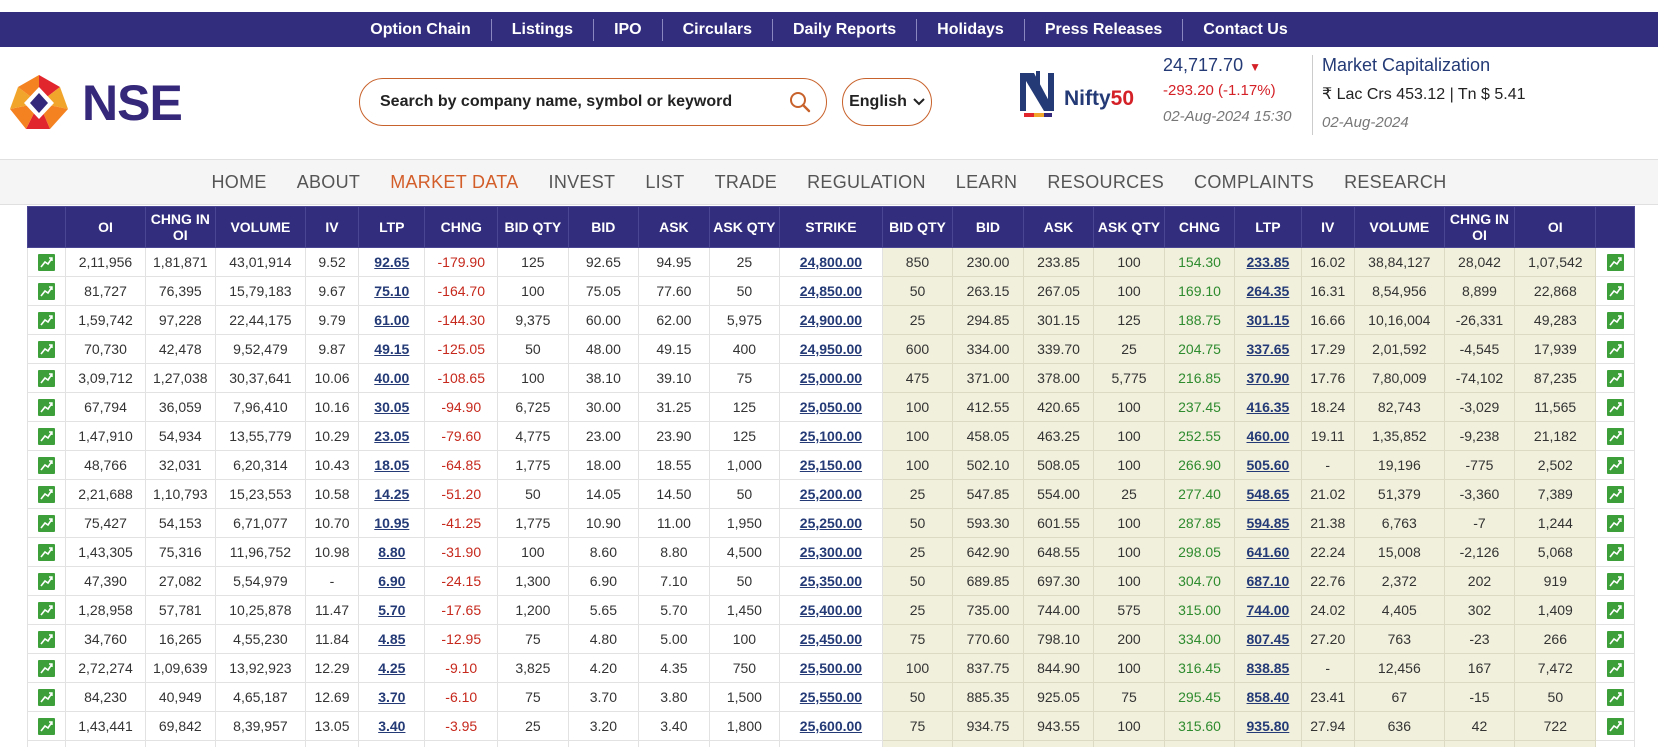 The height and width of the screenshot is (747, 1658). I want to click on strike-link: 25,300.00, so click(831, 552).